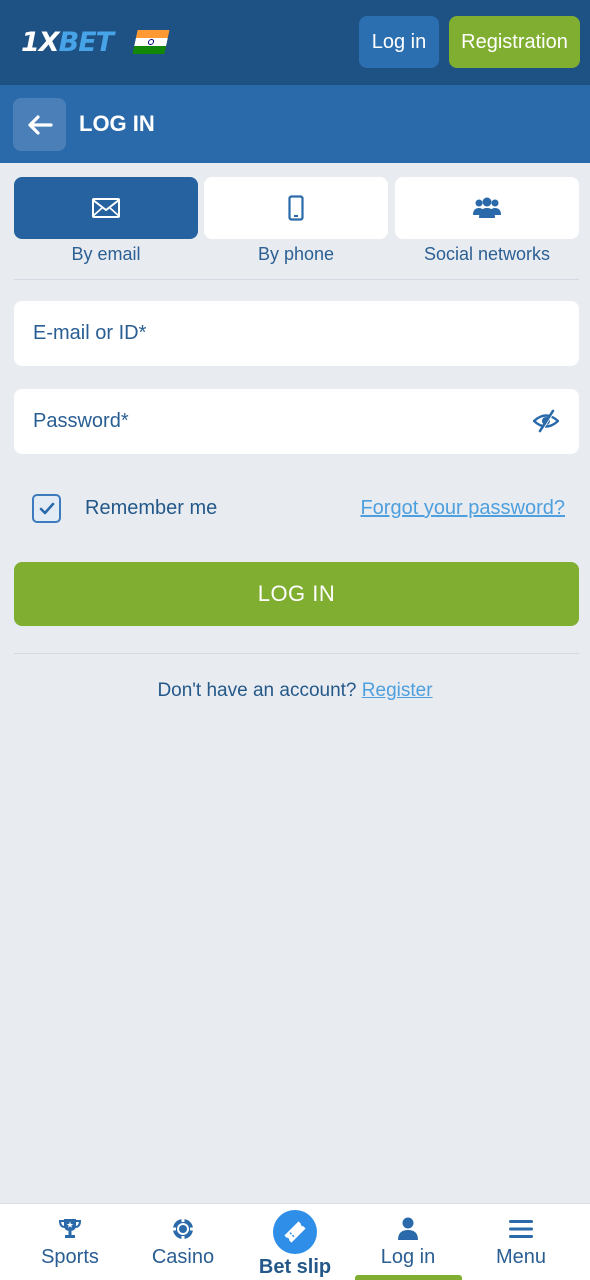  What do you see at coordinates (296, 254) in the screenshot?
I see `tab-label-by-phone: By phone` at bounding box center [296, 254].